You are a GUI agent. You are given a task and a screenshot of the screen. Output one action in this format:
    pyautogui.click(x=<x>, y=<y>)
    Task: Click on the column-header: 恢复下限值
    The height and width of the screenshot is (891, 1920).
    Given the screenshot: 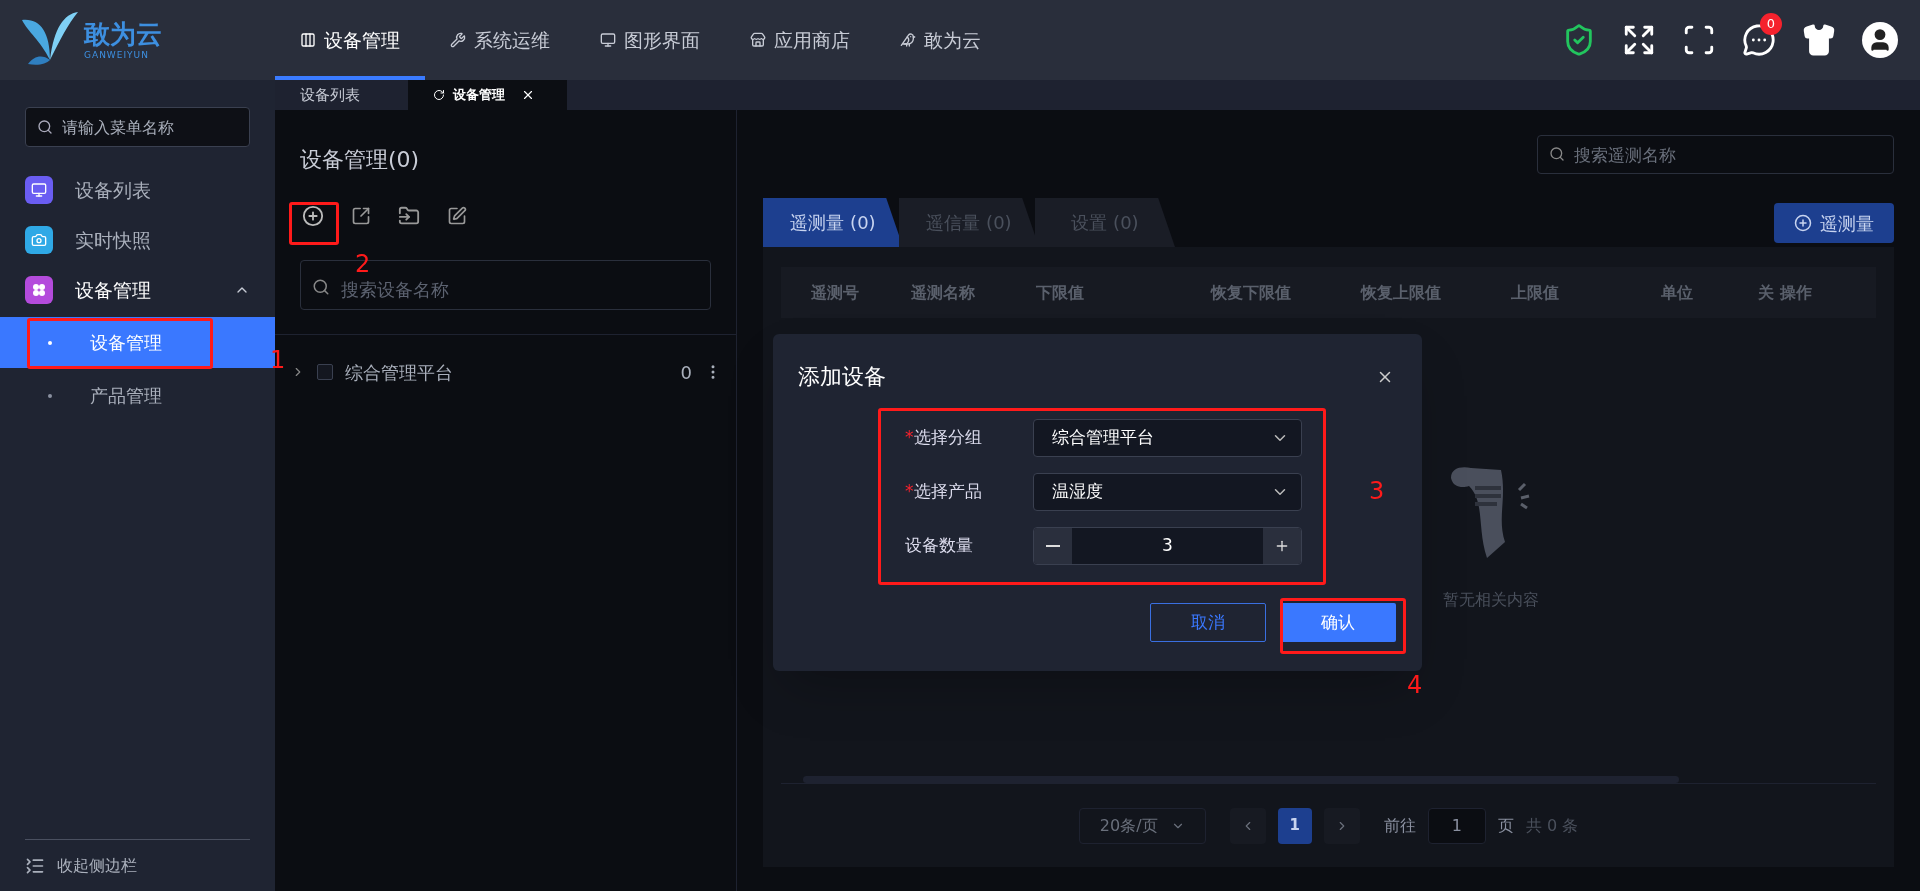 What is the action you would take?
    pyautogui.click(x=1251, y=292)
    